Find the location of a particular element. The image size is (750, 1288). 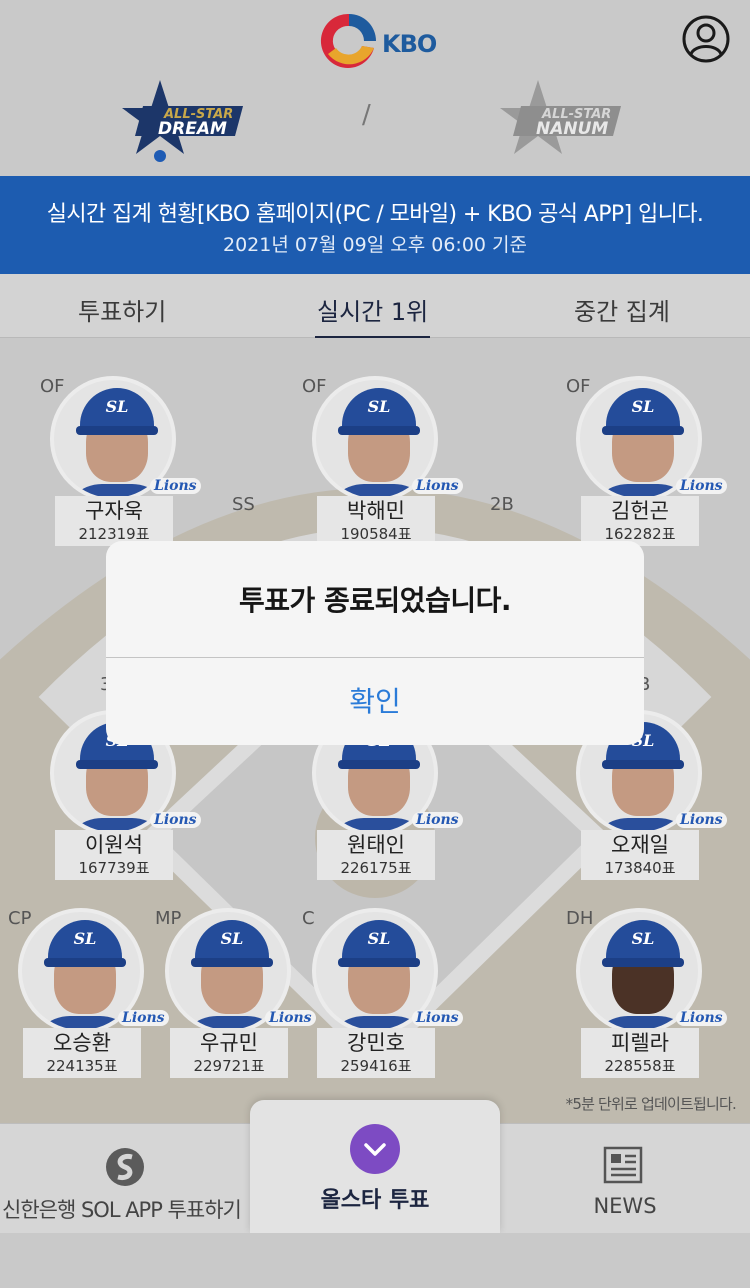

logo-text: KBO is located at coordinates (409, 44).